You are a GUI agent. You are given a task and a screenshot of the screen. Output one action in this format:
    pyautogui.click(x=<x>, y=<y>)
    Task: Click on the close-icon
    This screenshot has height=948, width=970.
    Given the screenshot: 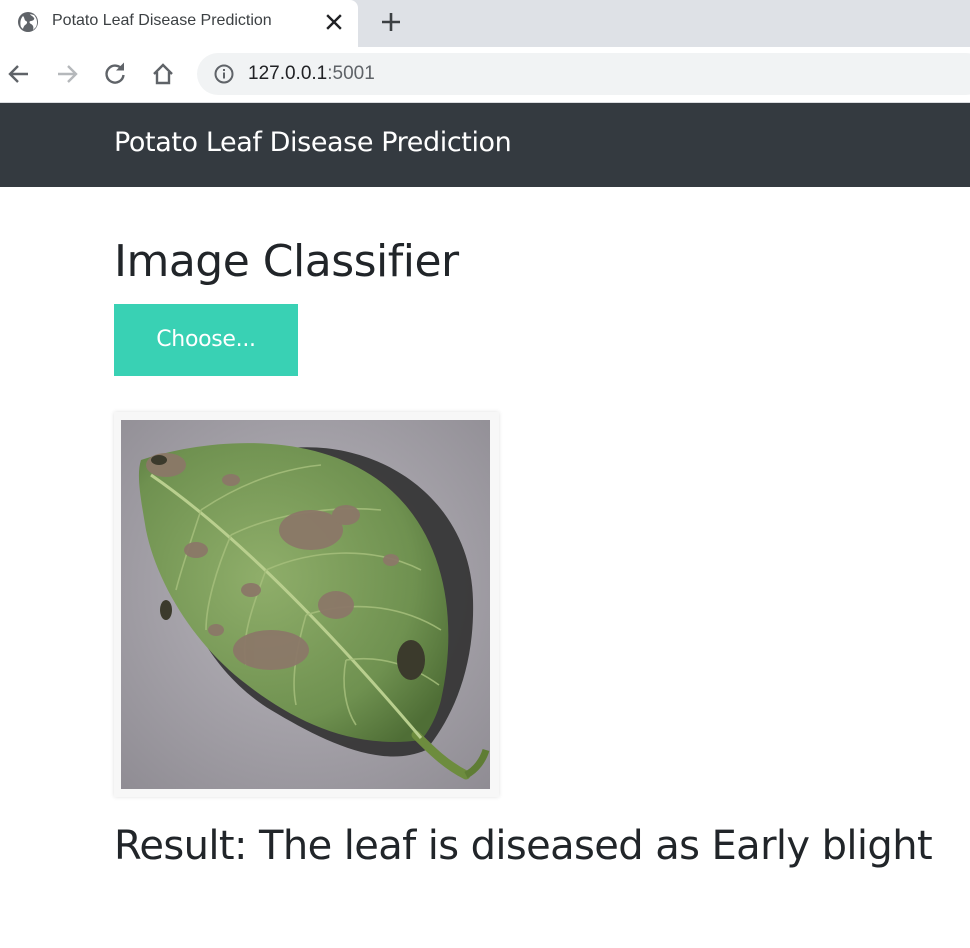 What is the action you would take?
    pyautogui.click(x=334, y=22)
    